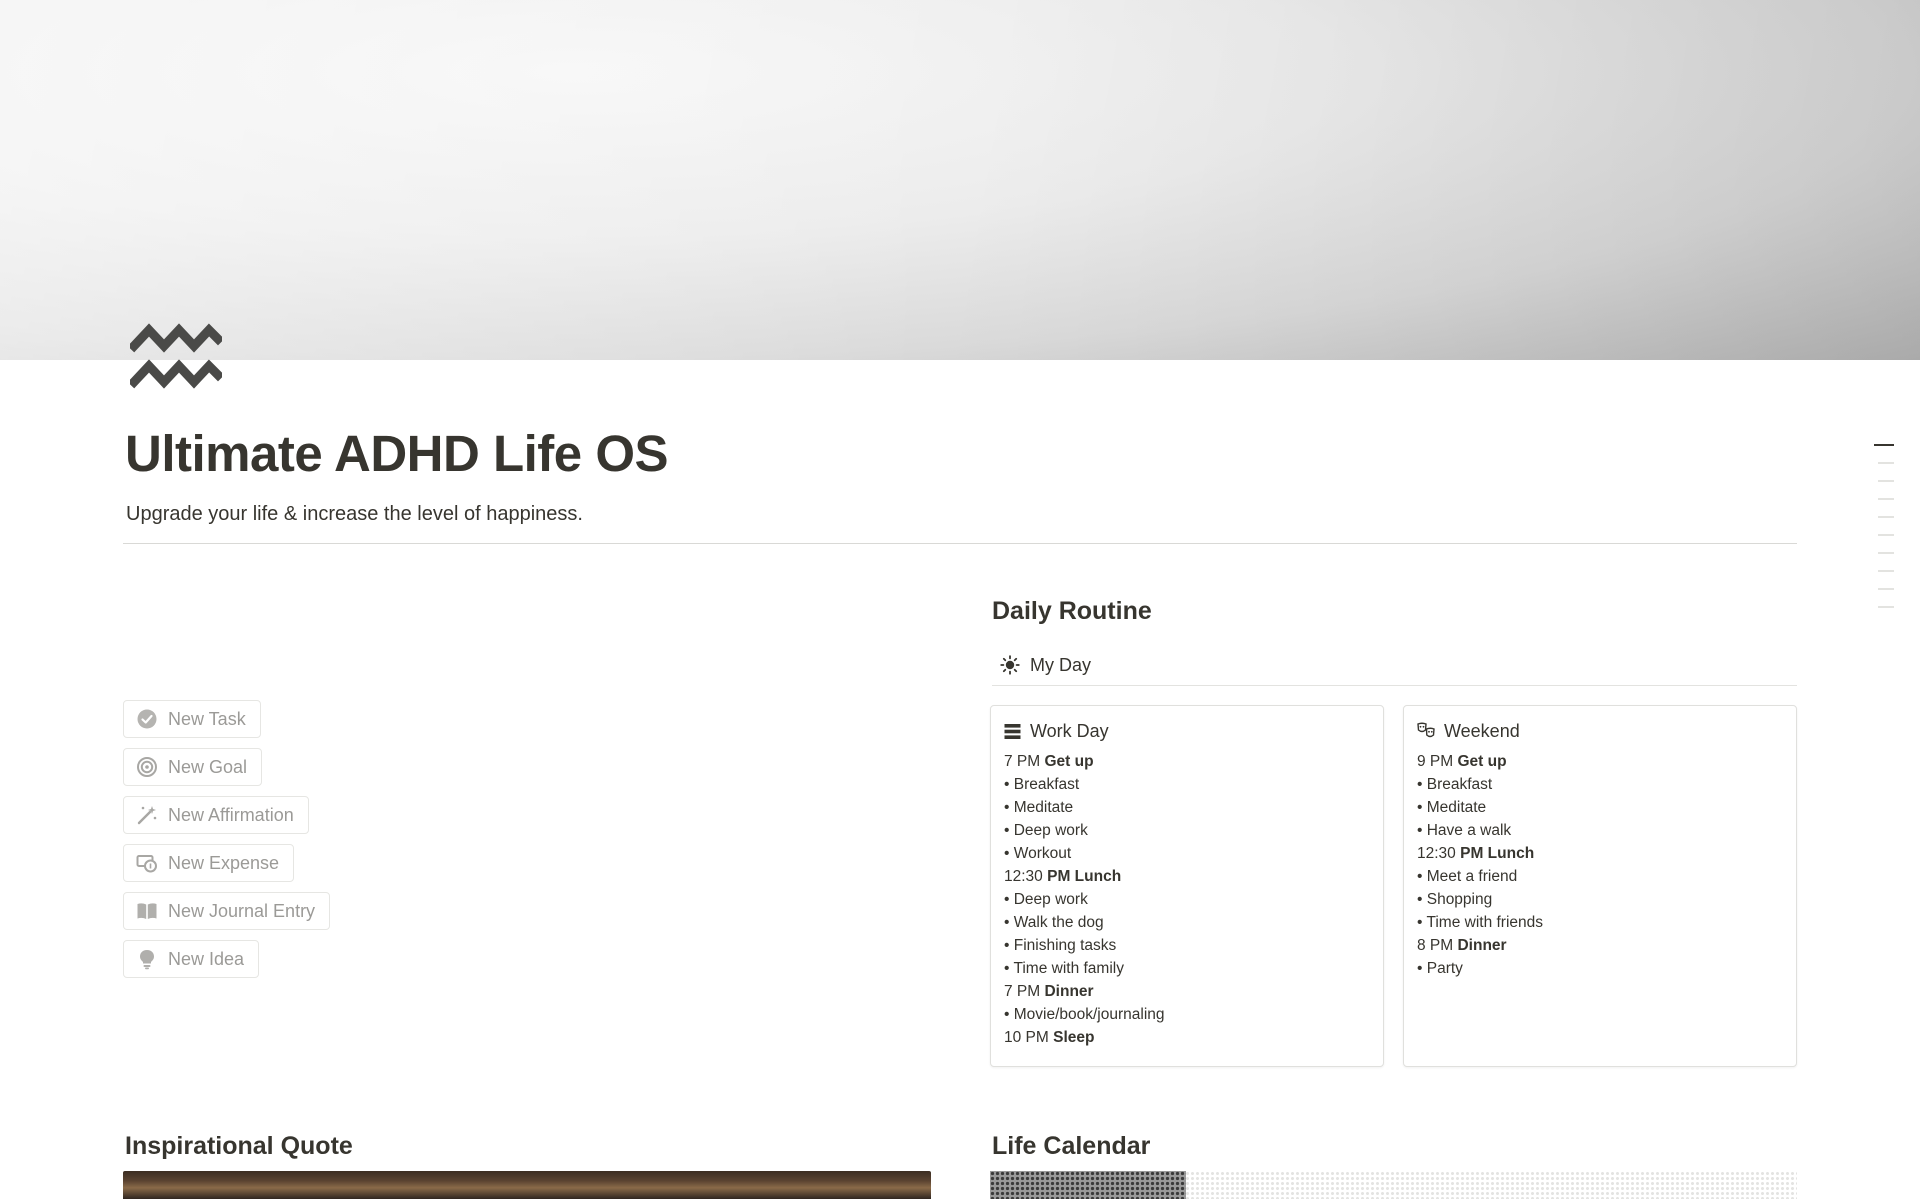 The width and height of the screenshot is (1920, 1199). Describe the element at coordinates (147, 815) in the screenshot. I see `magic-wand-icon` at that location.